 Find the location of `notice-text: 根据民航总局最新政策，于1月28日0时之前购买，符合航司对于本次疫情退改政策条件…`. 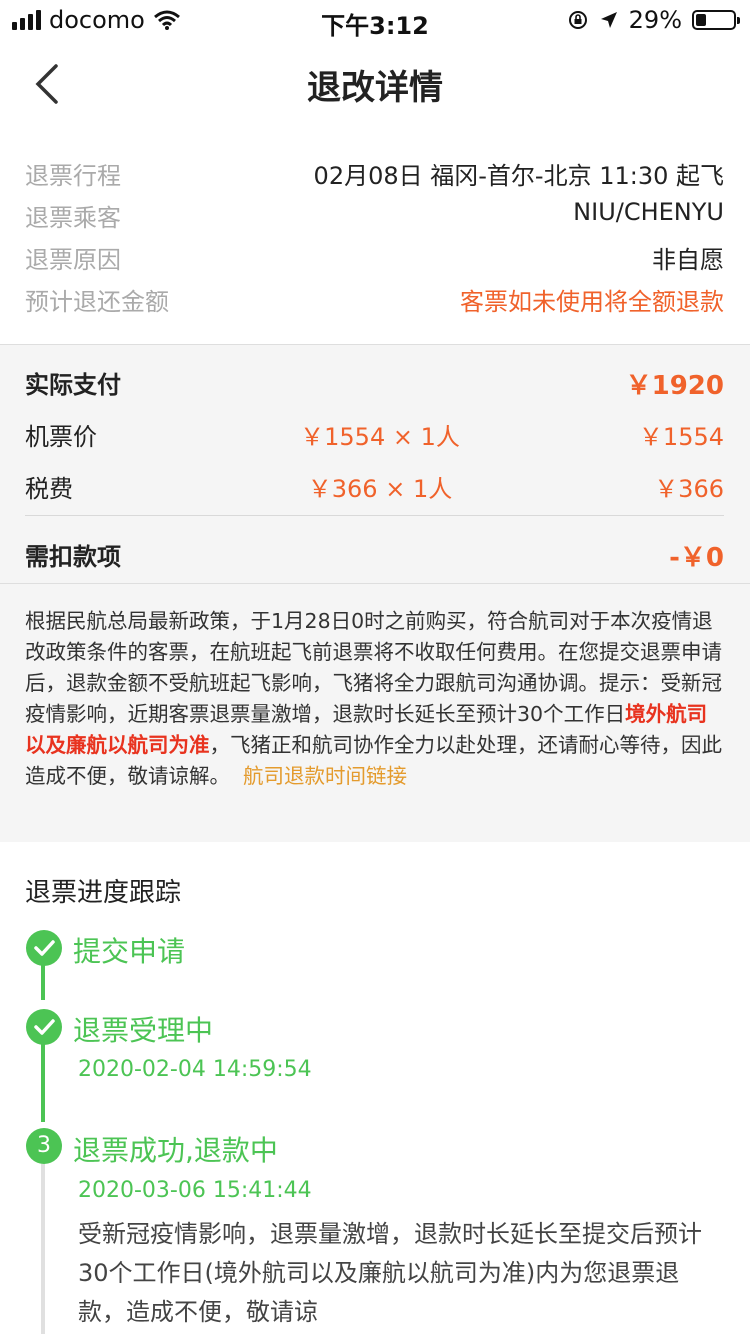

notice-text: 根据民航总局最新政策，于1月28日0时之前购买，符合航司对于本次疫情退改政策条件… is located at coordinates (373, 667).